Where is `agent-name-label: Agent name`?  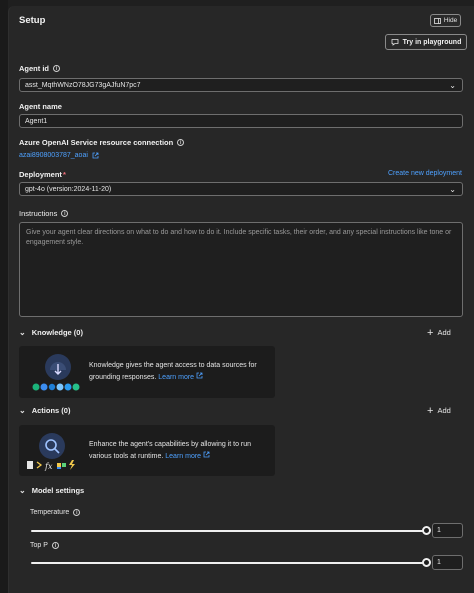
agent-name-label: Agent name is located at coordinates (40, 106).